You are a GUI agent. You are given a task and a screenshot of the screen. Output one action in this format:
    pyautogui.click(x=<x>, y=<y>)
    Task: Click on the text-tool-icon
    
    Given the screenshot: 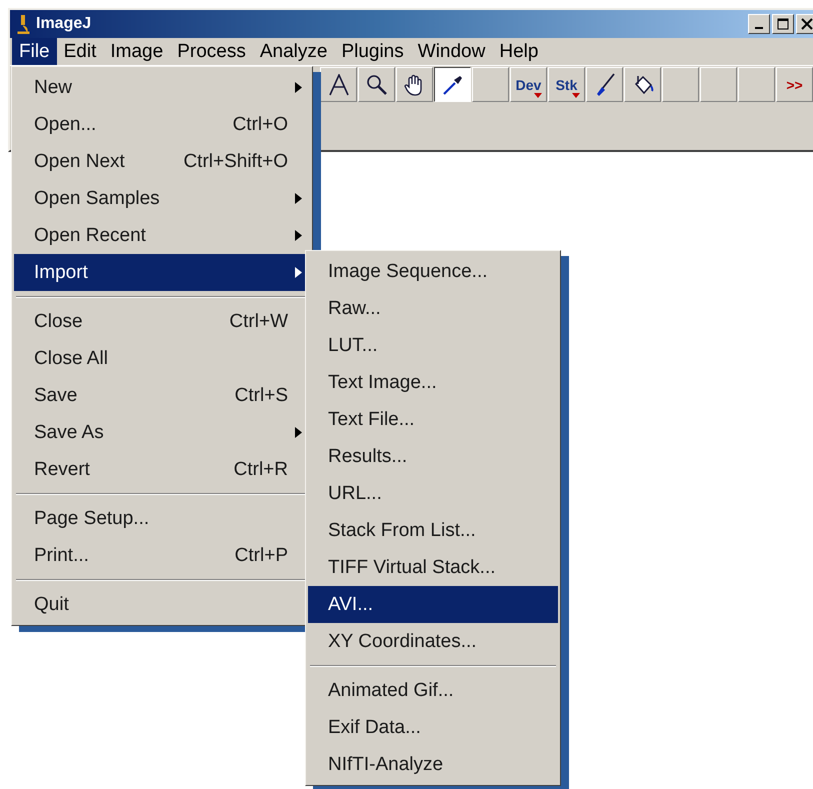 What is the action you would take?
    pyautogui.click(x=339, y=85)
    